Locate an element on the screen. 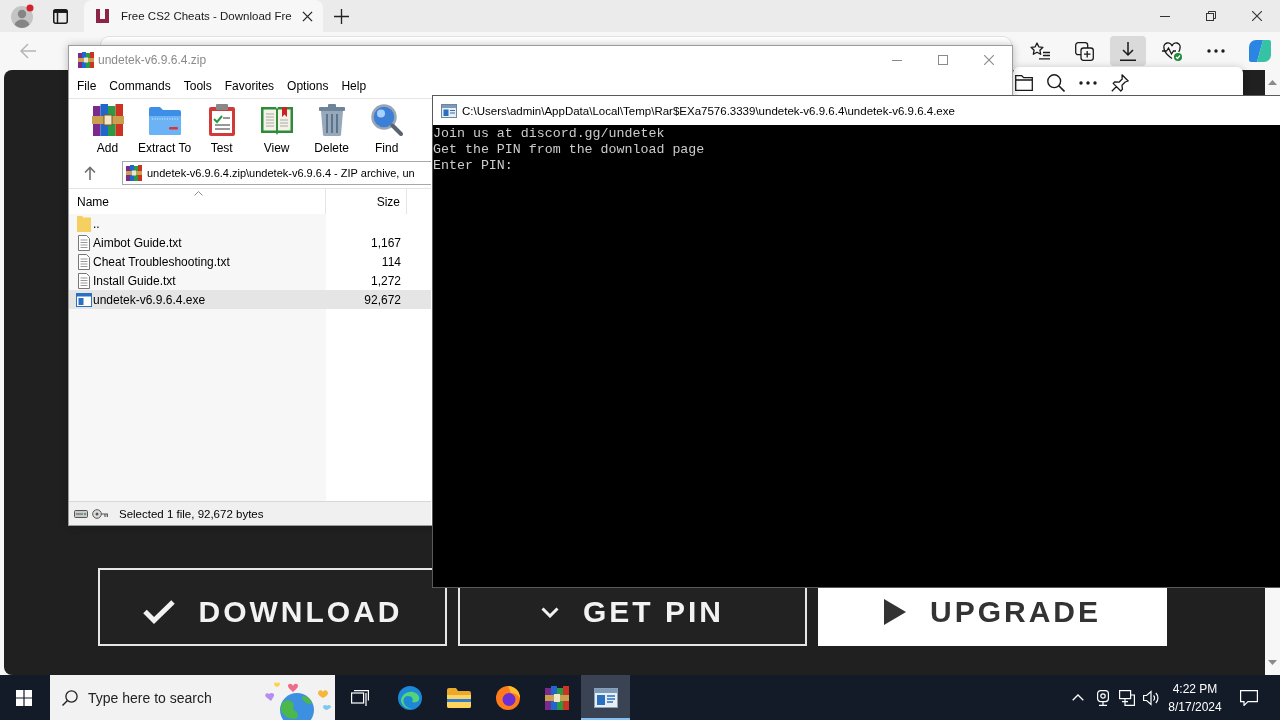 The image size is (1280, 720). toolbar-button: Add is located at coordinates (107, 127).